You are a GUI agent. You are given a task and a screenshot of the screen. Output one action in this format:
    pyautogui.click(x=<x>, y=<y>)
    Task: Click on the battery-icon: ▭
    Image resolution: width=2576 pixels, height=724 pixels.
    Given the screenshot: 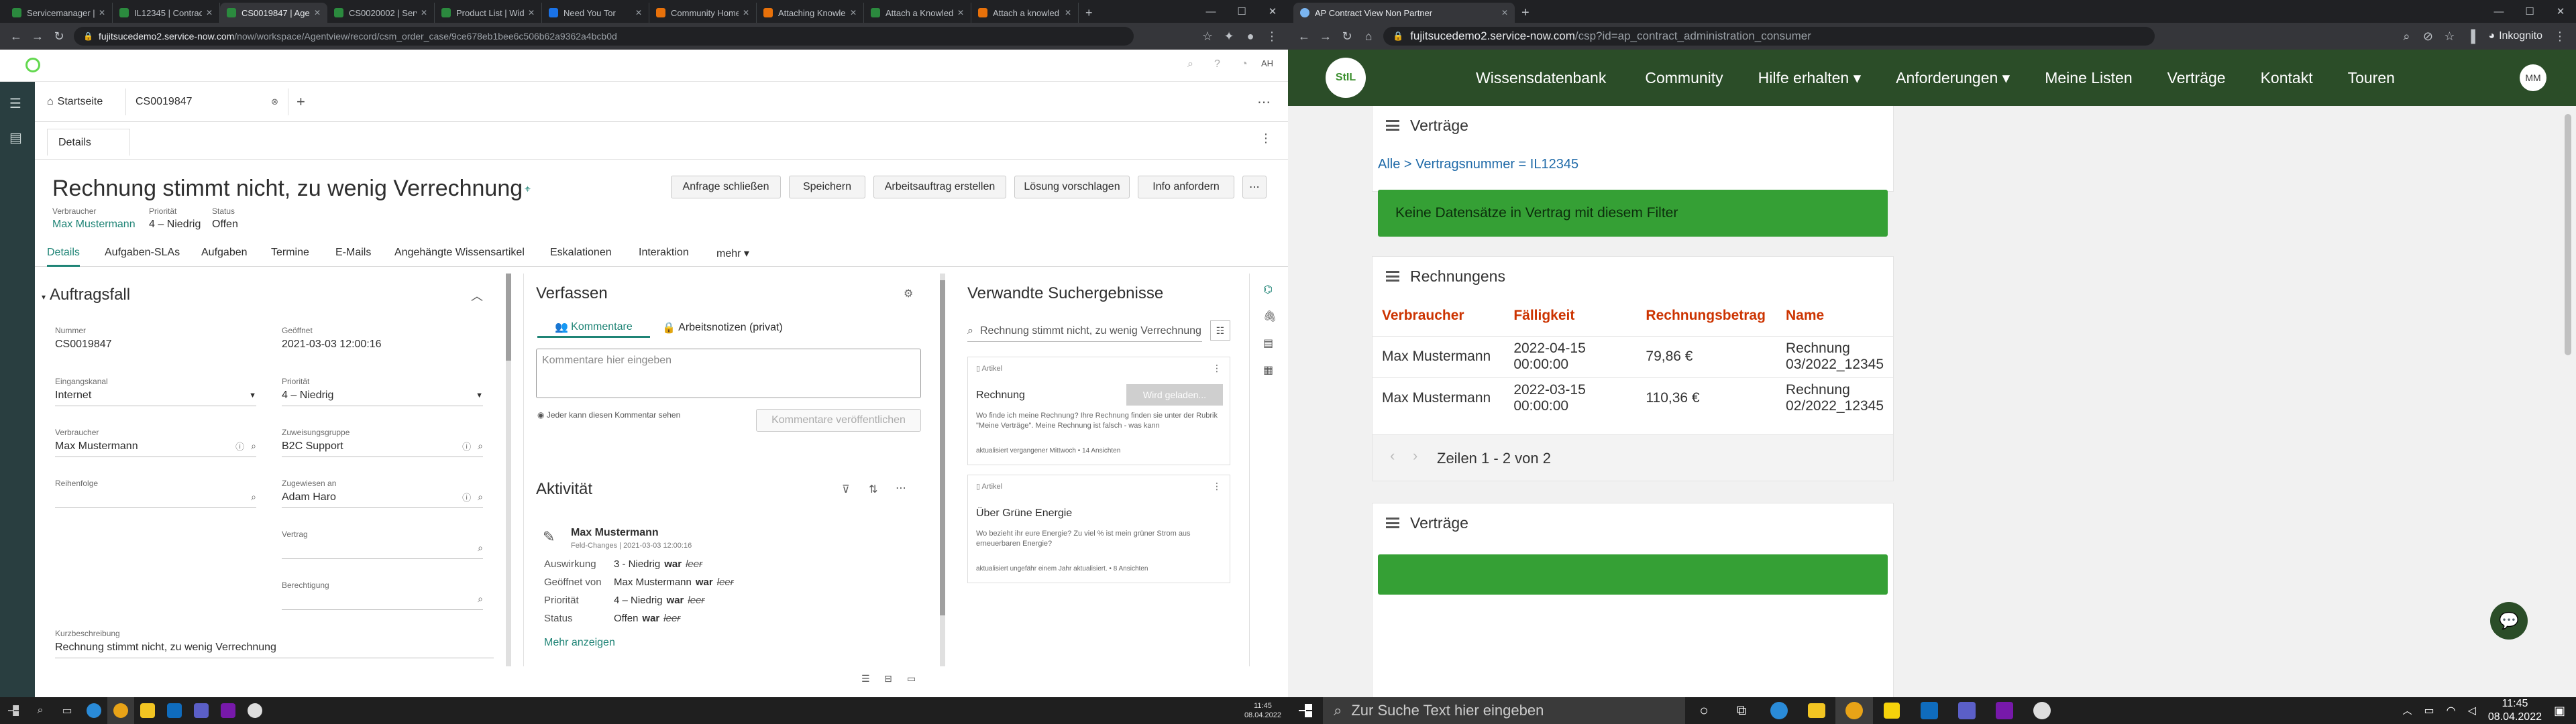 What is the action you would take?
    pyautogui.click(x=2429, y=710)
    